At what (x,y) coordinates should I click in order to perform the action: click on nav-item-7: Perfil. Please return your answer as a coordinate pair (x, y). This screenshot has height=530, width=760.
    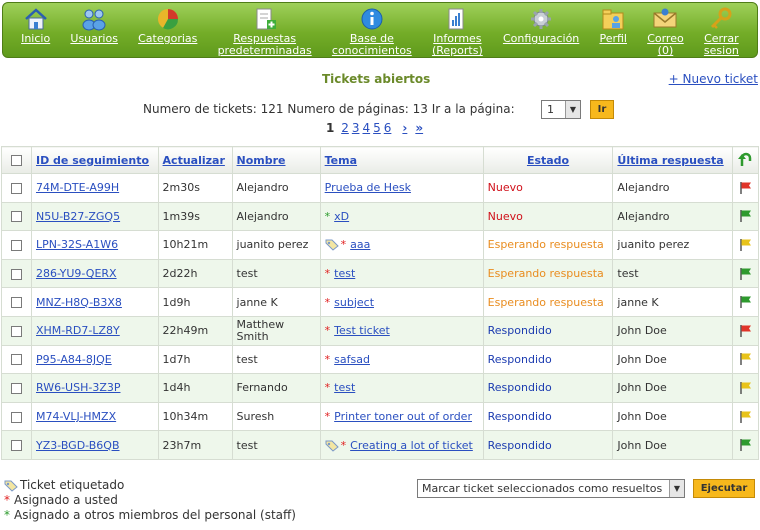
    Looking at the image, I should click on (613, 26).